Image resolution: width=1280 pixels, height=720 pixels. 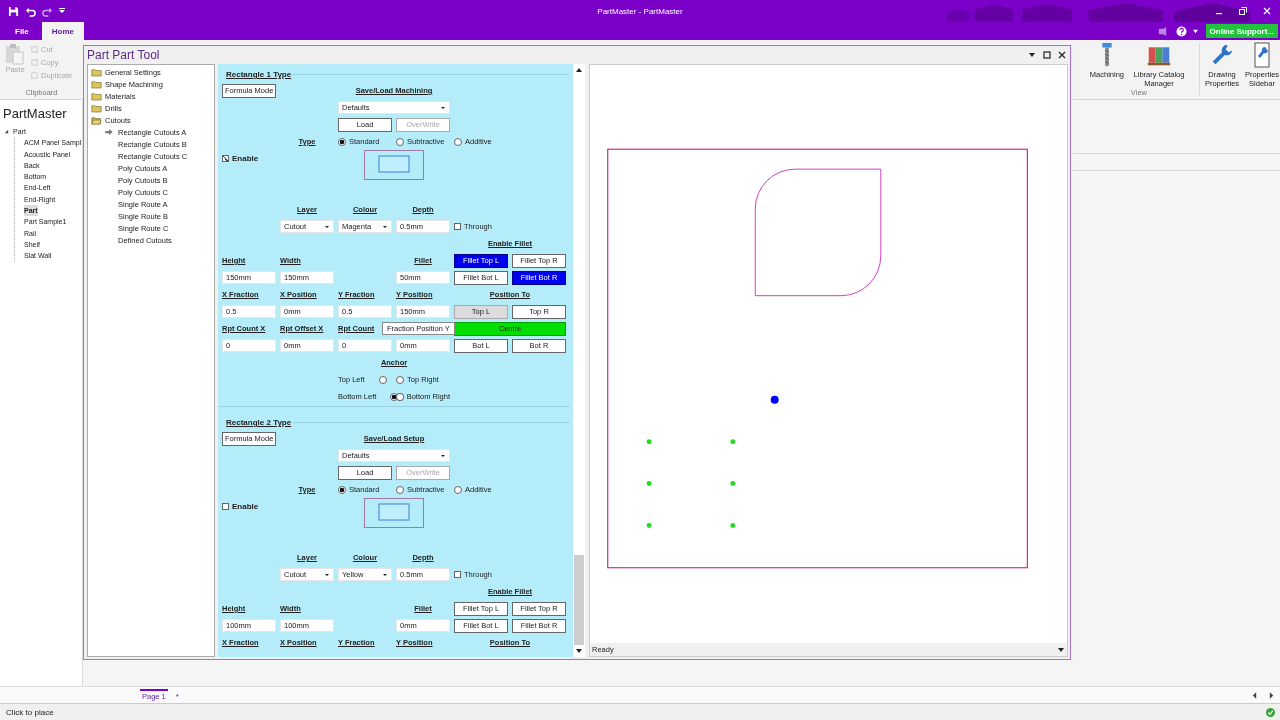 What do you see at coordinates (22, 31) in the screenshot?
I see `ribbon-tab: File` at bounding box center [22, 31].